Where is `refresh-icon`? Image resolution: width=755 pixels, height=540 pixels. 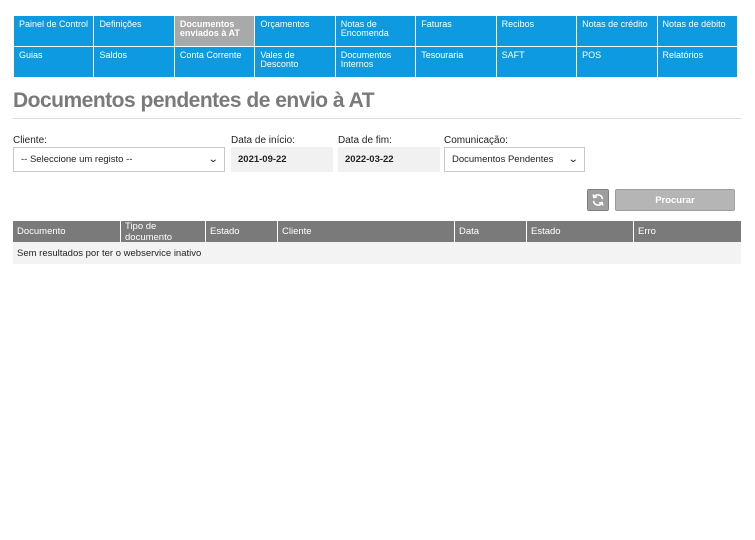 refresh-icon is located at coordinates (598, 200).